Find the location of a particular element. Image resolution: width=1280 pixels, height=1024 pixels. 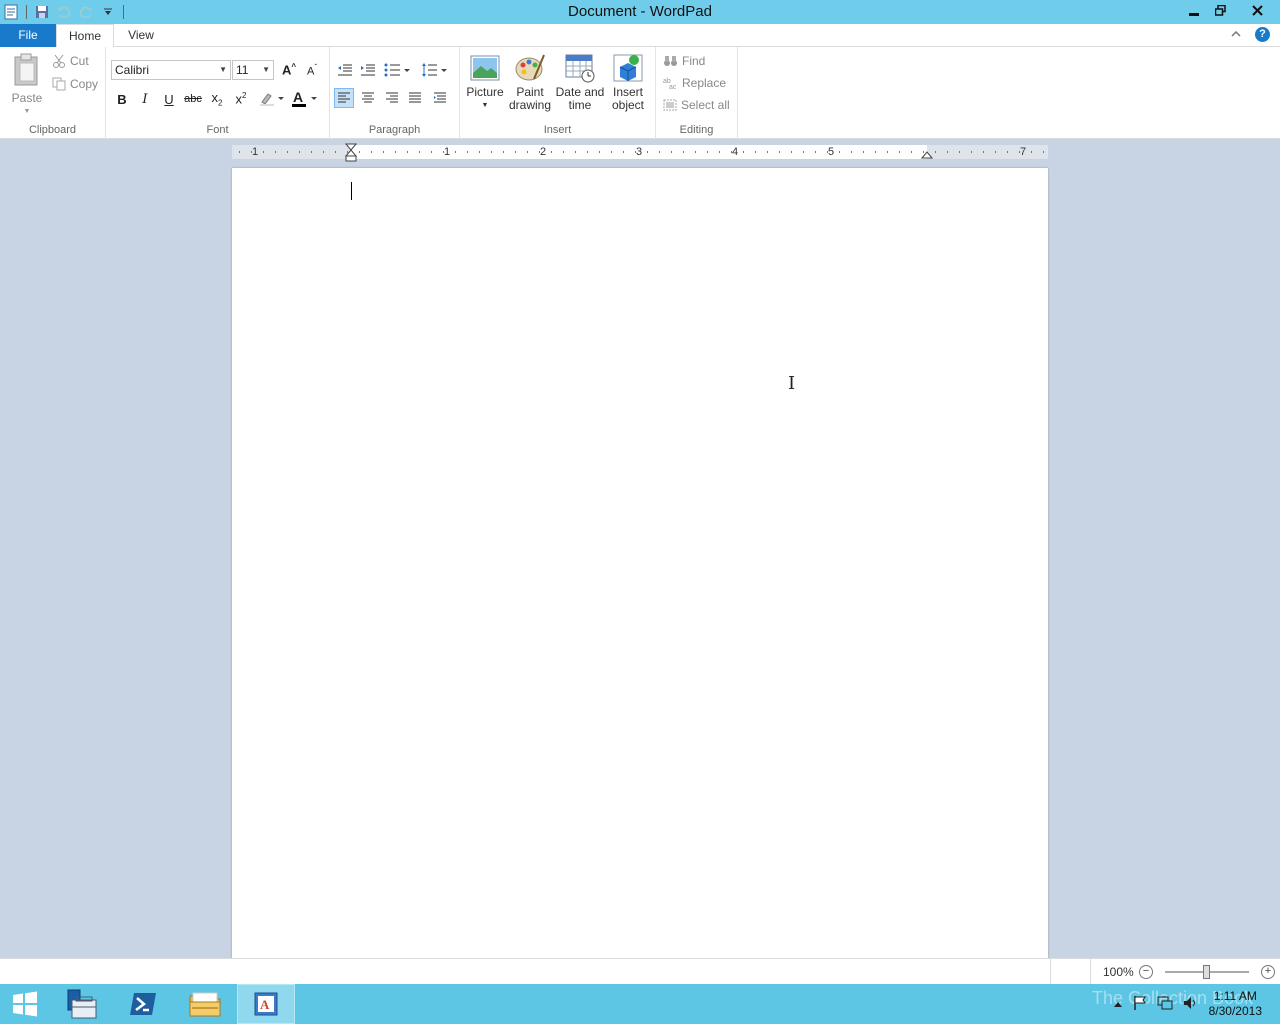

decrease-indent-button is located at coordinates (345, 70).